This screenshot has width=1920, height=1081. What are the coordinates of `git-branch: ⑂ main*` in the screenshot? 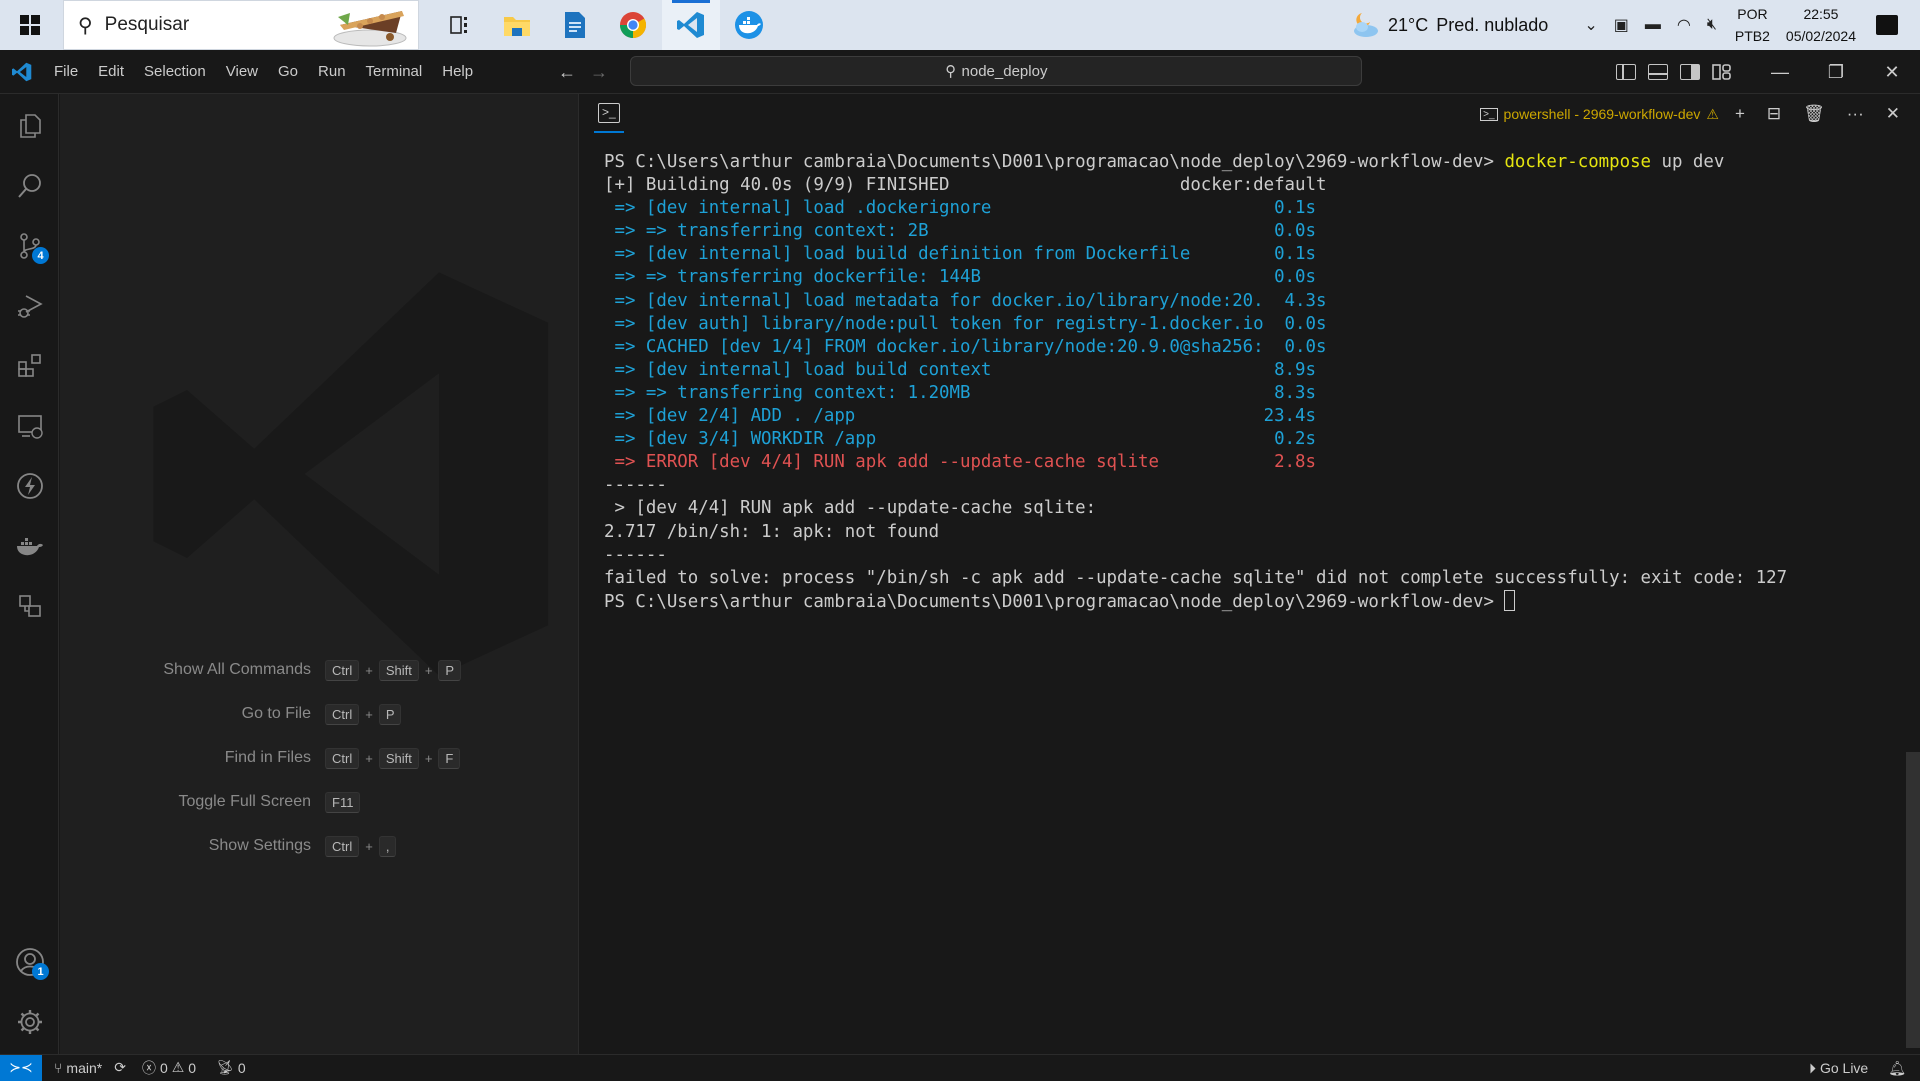 It's located at (78, 1068).